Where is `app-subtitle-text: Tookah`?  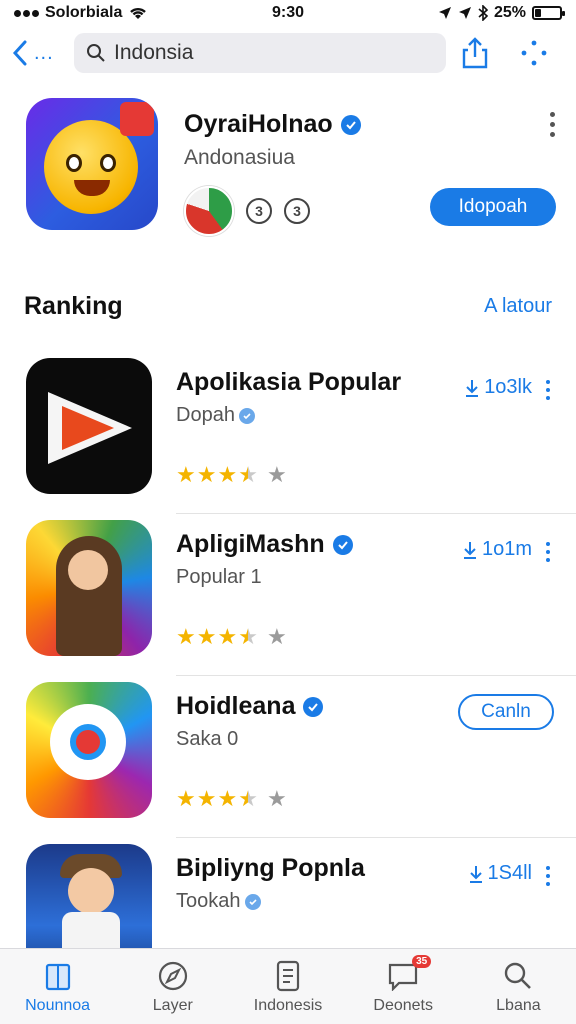
app-subtitle-text: Tookah is located at coordinates (208, 901).